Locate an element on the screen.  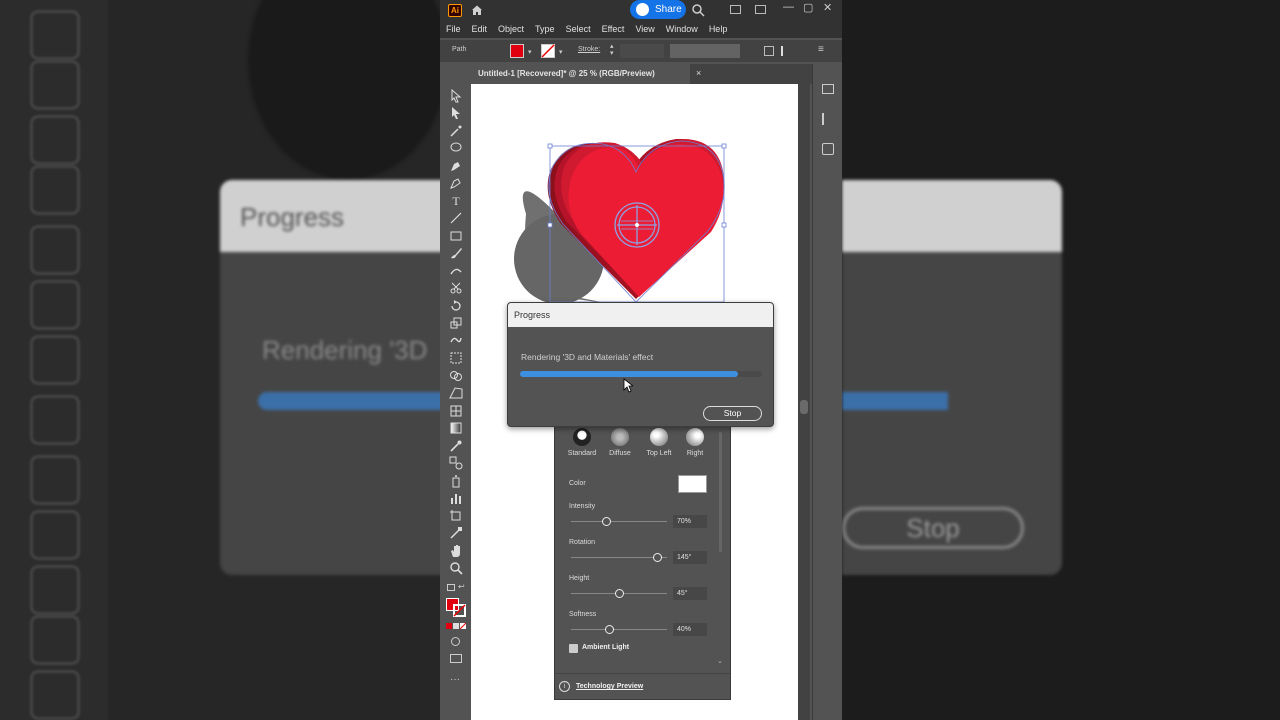
stroke-stepper: ▴ ▾ is located at coordinates (612, 50).